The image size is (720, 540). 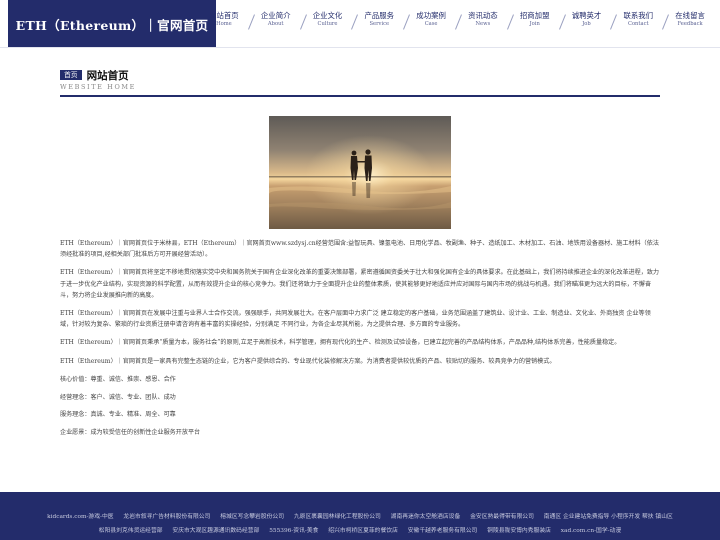 What do you see at coordinates (215, 531) in the screenshot?
I see `footer-link: 安庆市大观区趣源通讯数码经营部` at bounding box center [215, 531].